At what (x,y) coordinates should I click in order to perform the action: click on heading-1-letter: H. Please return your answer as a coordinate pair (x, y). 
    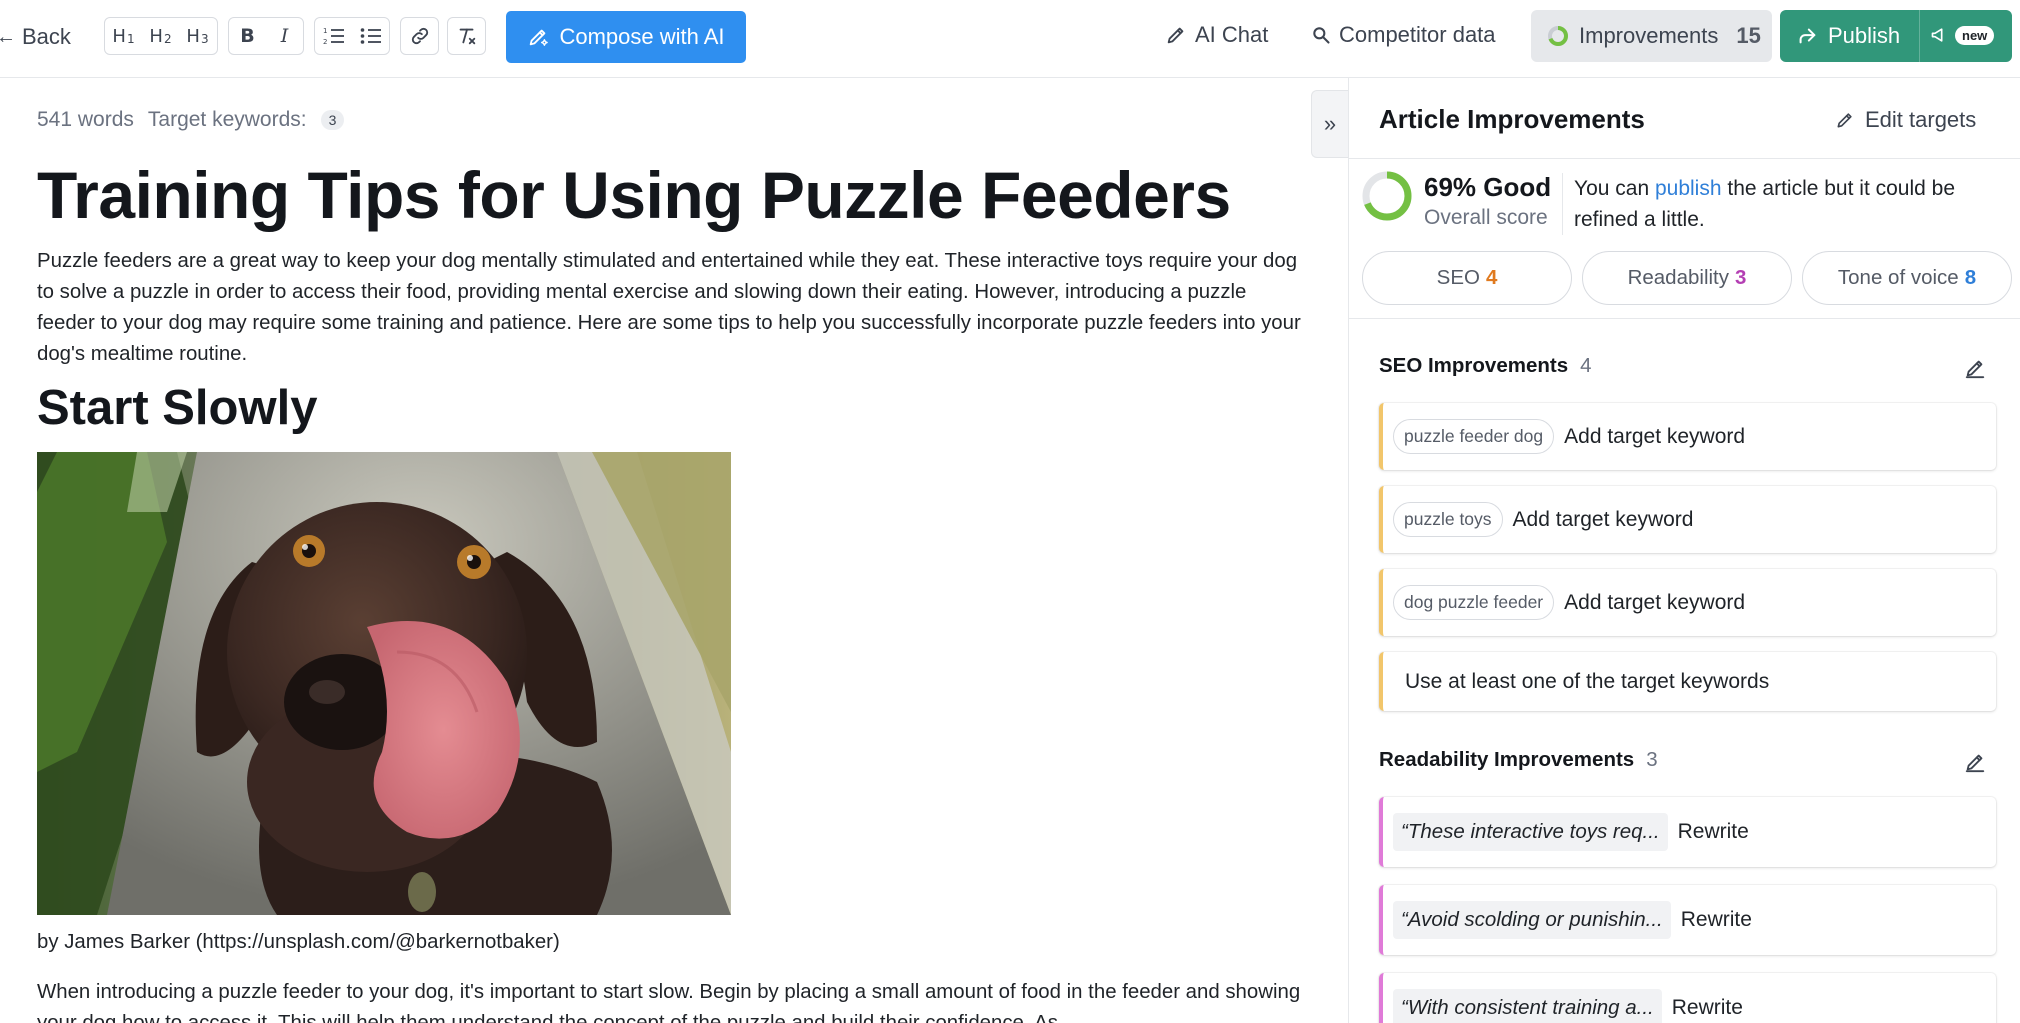
    Looking at the image, I should click on (119, 36).